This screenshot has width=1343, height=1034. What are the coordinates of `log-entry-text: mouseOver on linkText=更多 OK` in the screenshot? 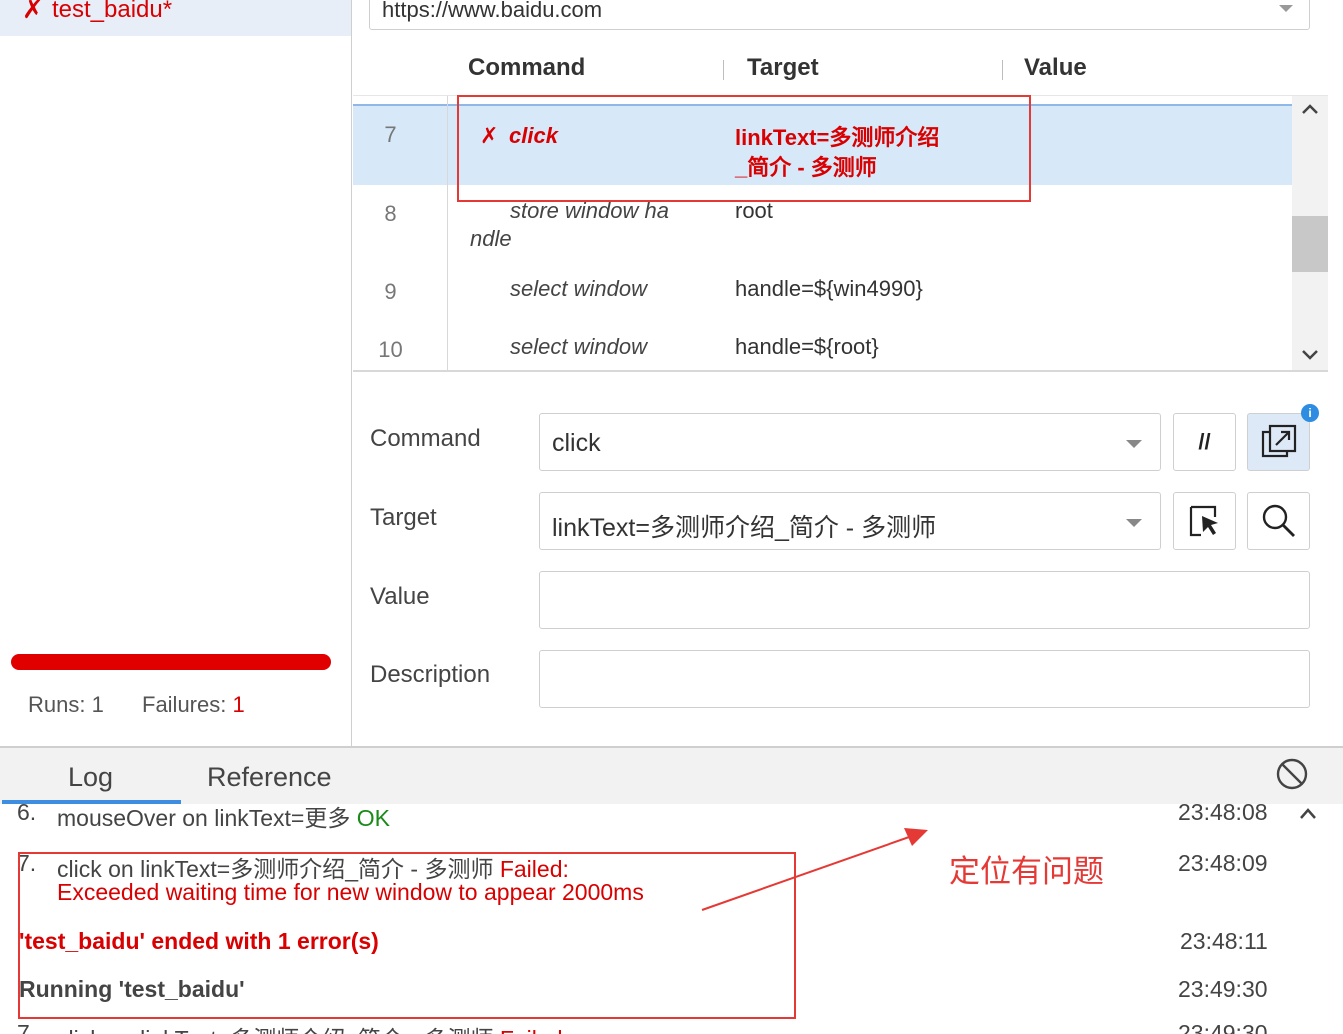 It's located at (223, 818).